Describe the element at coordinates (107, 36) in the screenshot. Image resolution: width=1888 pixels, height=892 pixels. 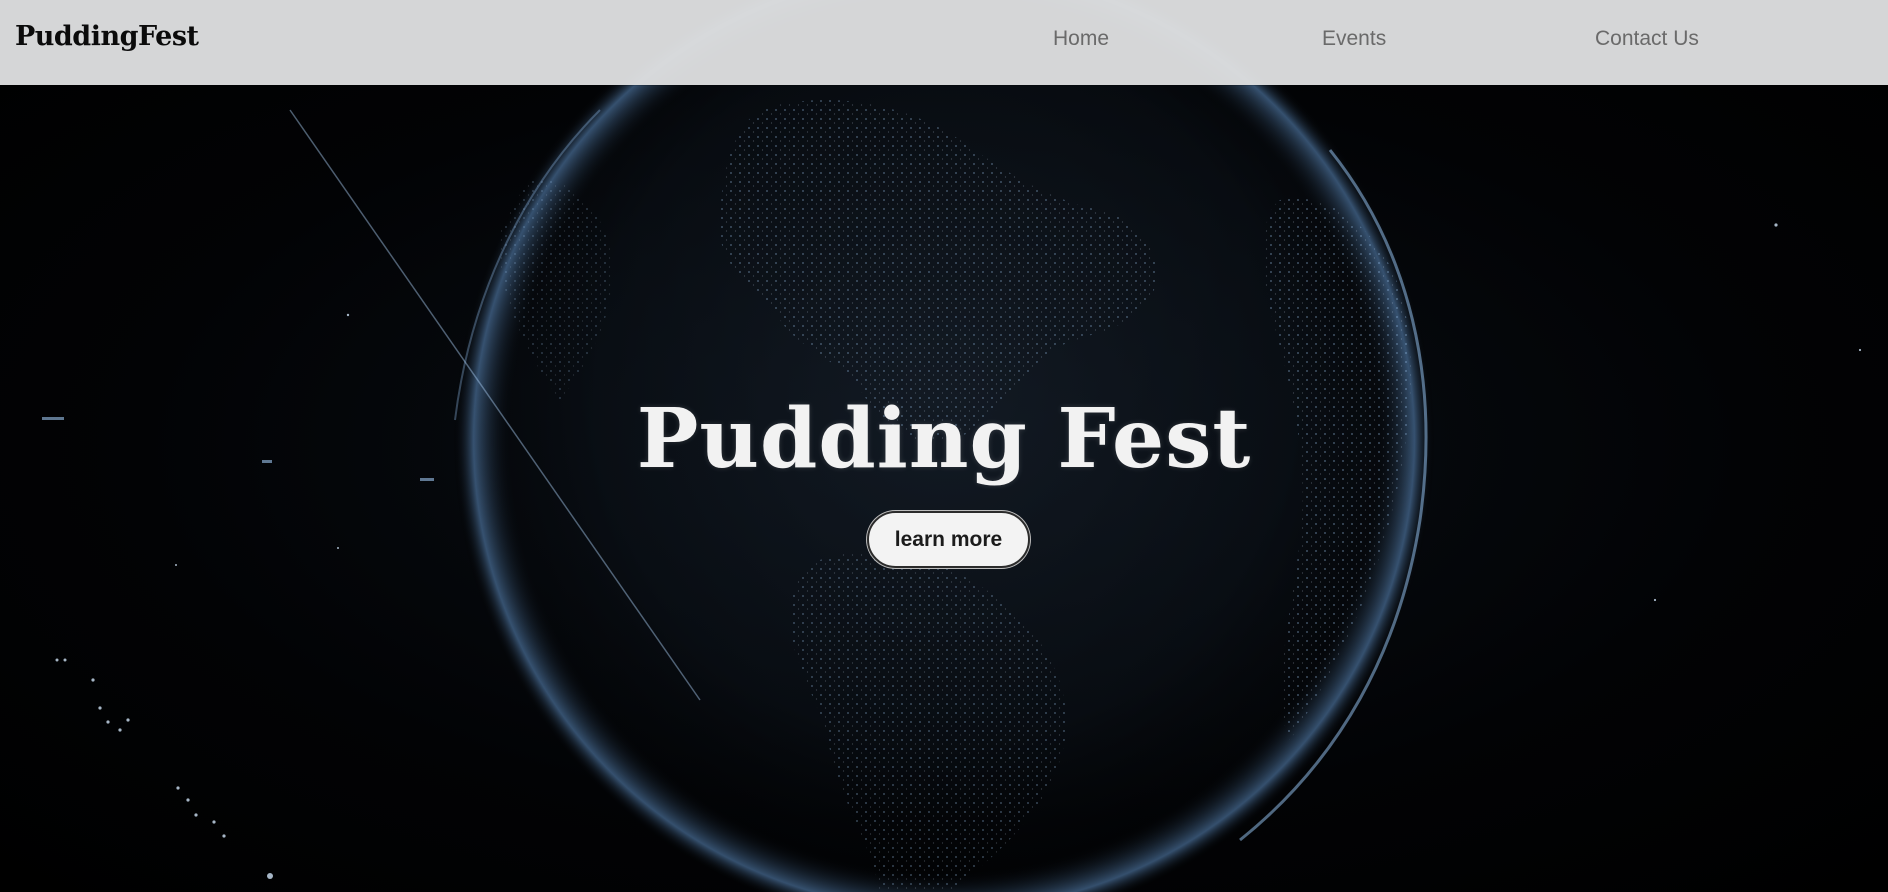
I see `site-logo: PuddingFest` at that location.